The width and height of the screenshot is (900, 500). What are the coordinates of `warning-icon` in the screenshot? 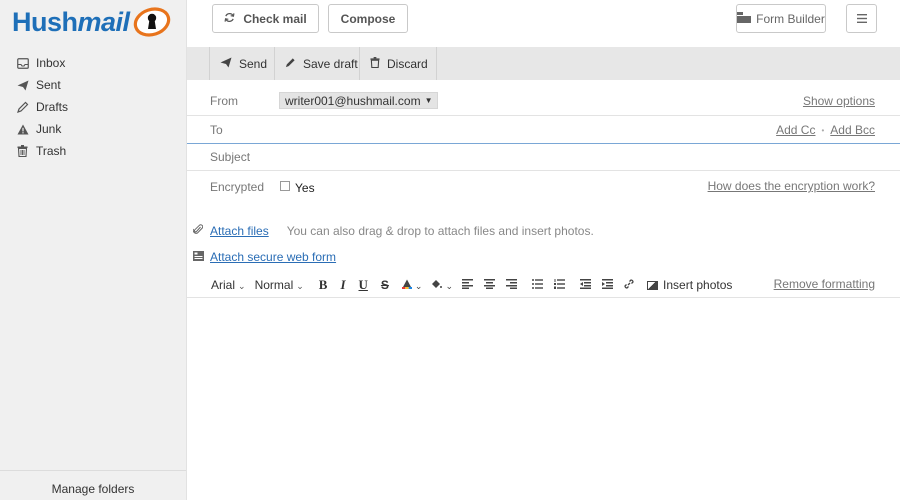 It's located at (22, 129).